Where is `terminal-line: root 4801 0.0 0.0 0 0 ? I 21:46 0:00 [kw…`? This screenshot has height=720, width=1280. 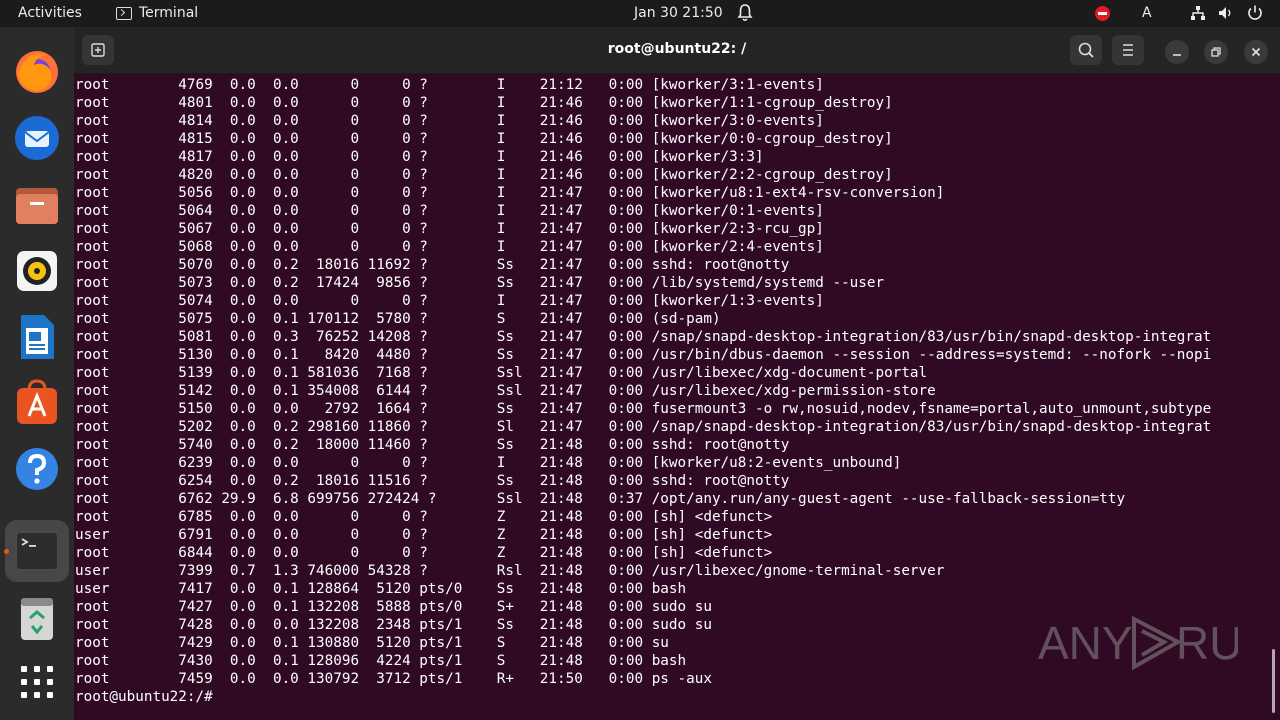
terminal-line: root 4801 0.0 0.0 0 0 ? I 21:46 0:00 [kw… is located at coordinates (484, 103).